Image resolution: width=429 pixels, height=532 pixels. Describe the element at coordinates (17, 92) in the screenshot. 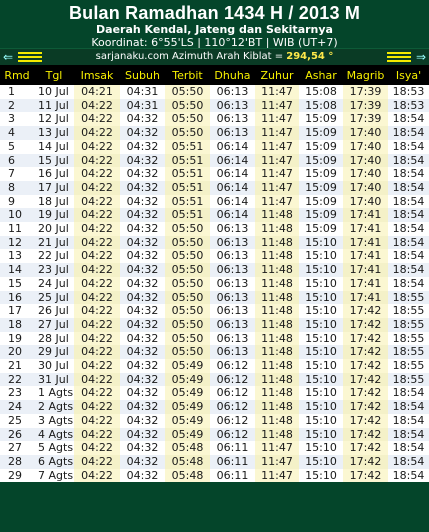

I see `table-cell: 1` at that location.